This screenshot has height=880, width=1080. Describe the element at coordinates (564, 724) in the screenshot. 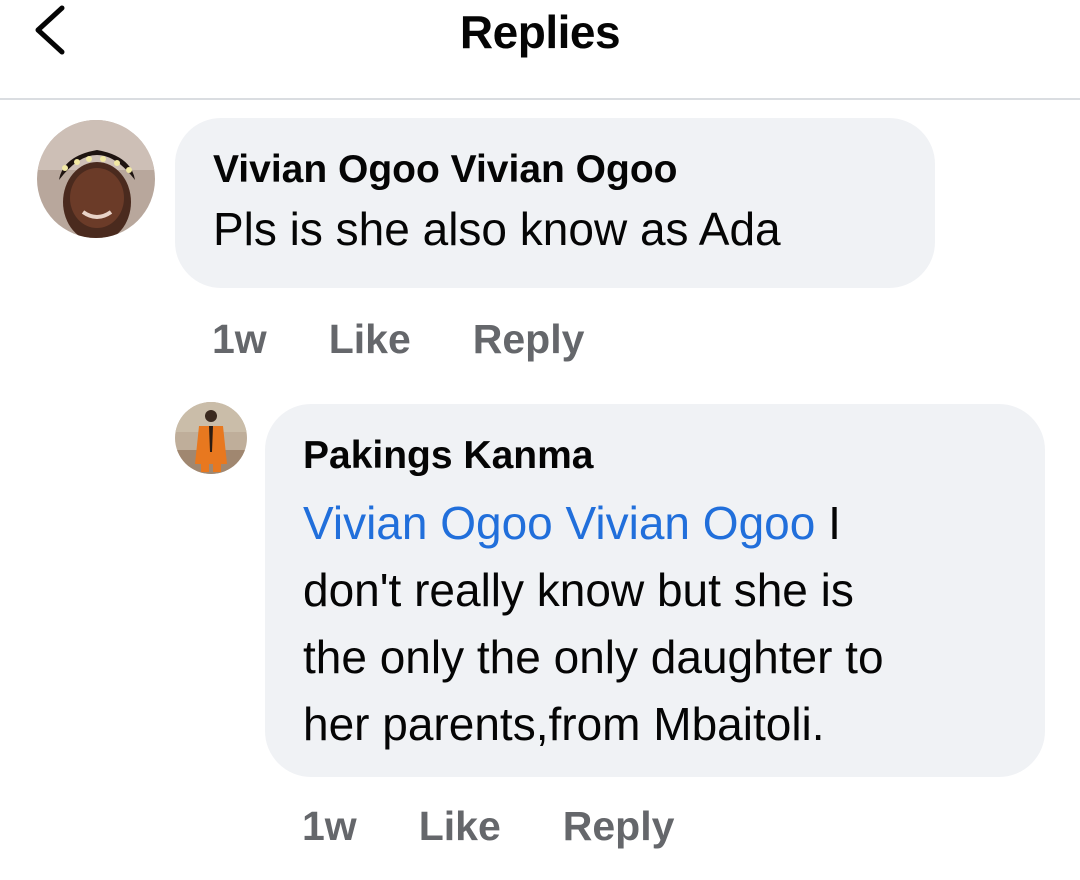

I see `comment-text-line: her parents,from Mbaitoli.` at that location.